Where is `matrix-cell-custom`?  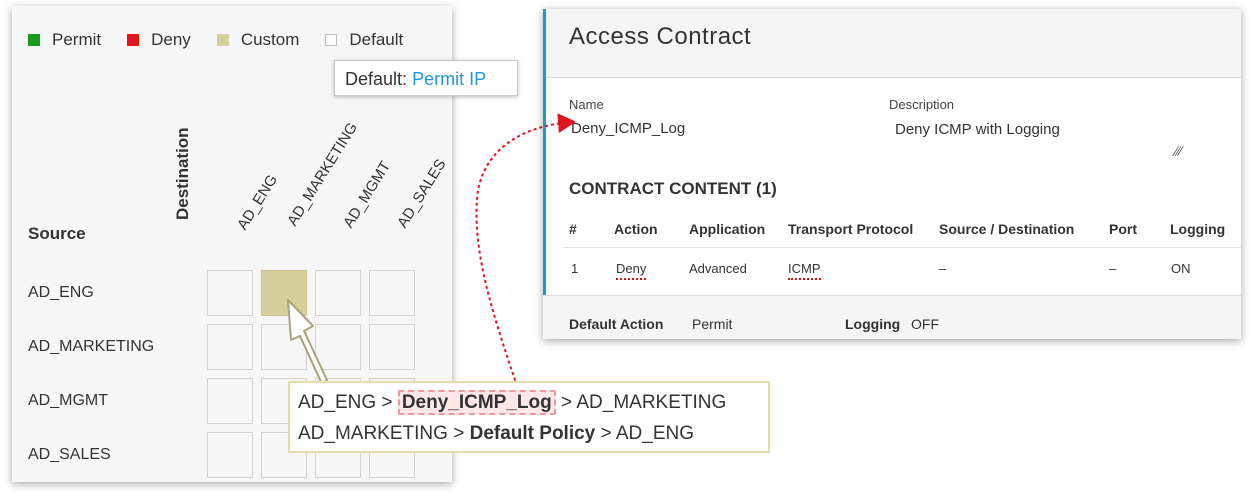
matrix-cell-custom is located at coordinates (284, 293).